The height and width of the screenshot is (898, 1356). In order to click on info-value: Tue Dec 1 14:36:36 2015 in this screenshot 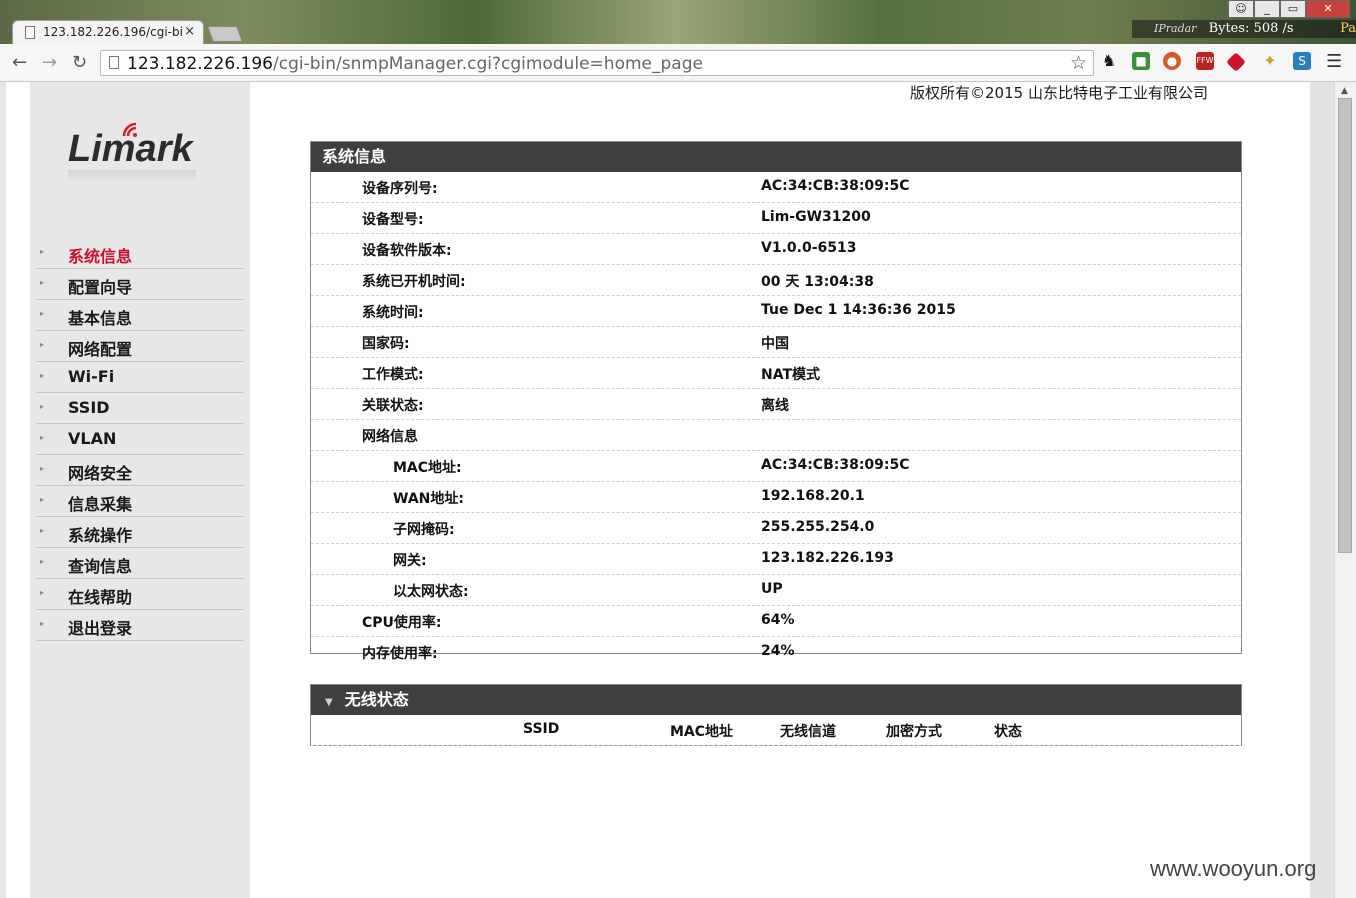, I will do `click(858, 310)`.